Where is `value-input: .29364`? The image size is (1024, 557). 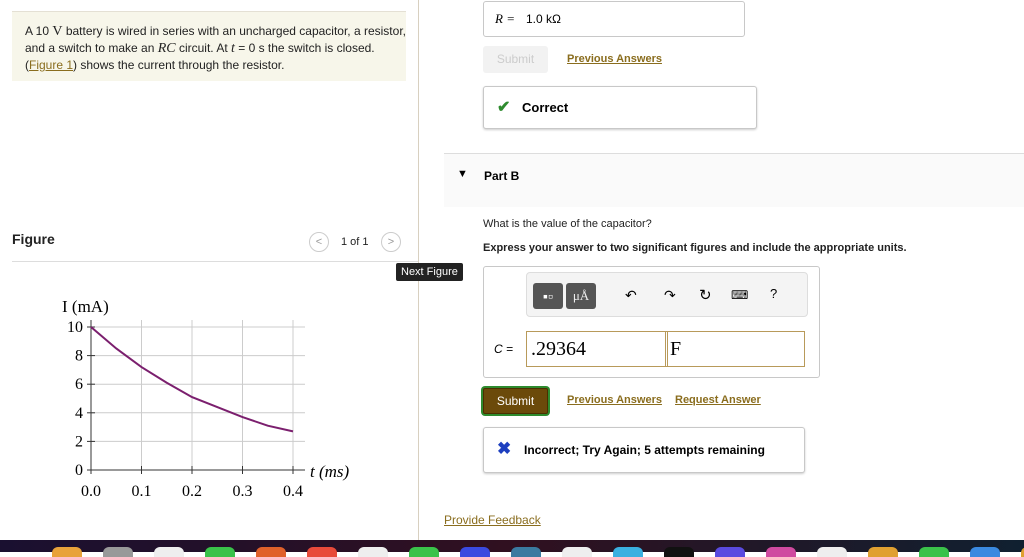
value-input: .29364 is located at coordinates (597, 349).